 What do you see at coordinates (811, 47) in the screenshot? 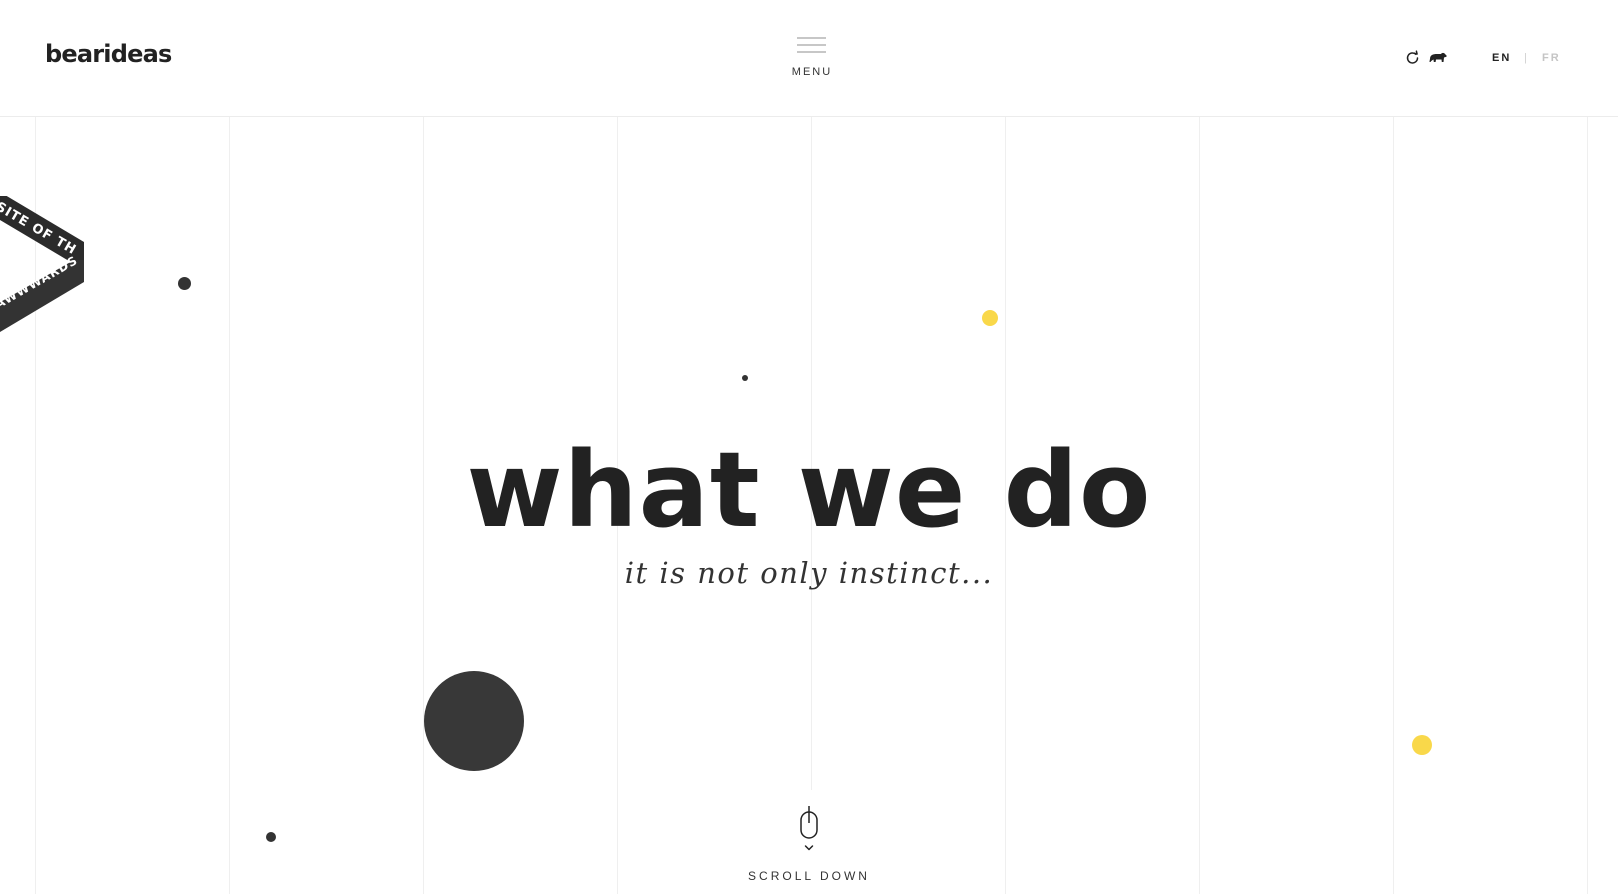
I see `hamburger-icon` at bounding box center [811, 47].